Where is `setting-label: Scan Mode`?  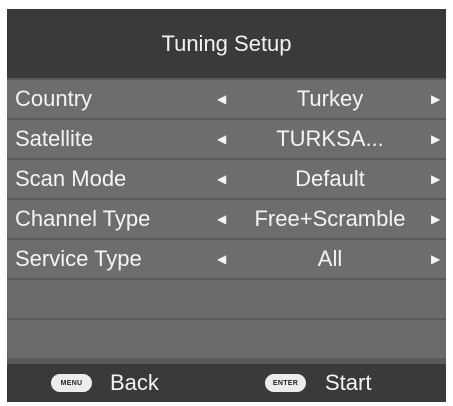
setting-label: Scan Mode is located at coordinates (71, 178).